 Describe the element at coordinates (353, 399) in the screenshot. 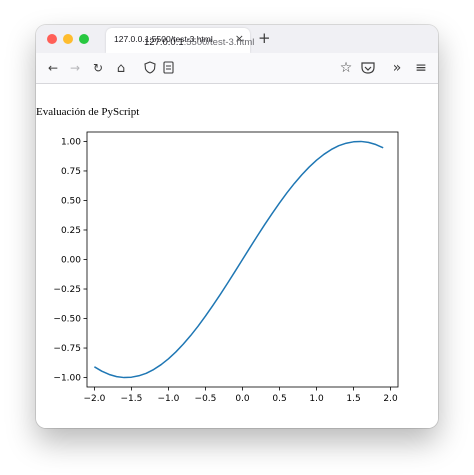

I see `x-tick-label: 1.5` at that location.